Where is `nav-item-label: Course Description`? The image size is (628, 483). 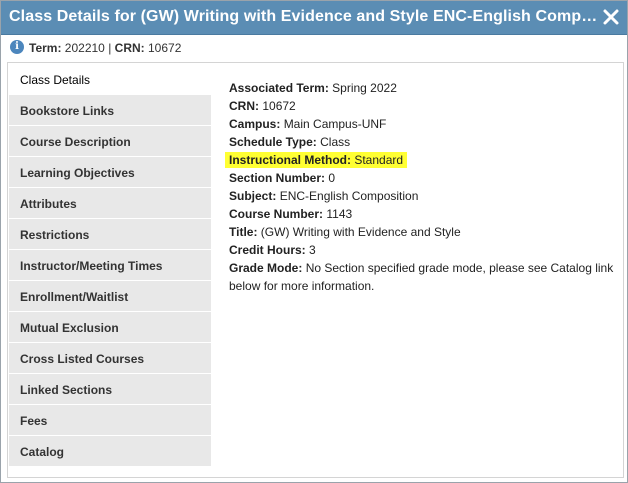 nav-item-label: Course Description is located at coordinates (75, 142).